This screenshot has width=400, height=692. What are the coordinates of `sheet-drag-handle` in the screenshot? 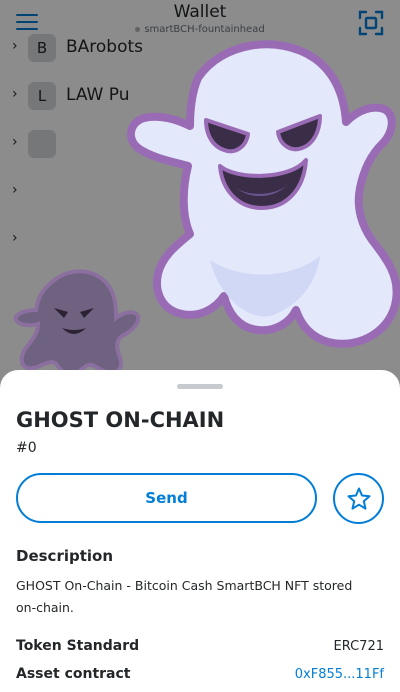 It's located at (200, 386).